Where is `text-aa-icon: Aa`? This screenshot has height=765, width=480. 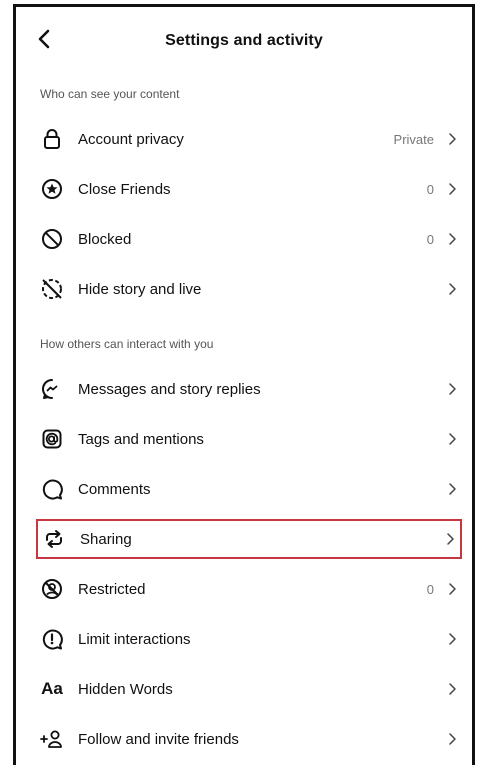
text-aa-icon: Aa is located at coordinates (52, 689).